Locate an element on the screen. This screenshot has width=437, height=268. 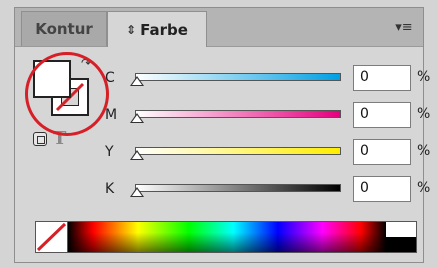
slider-row-m: M 0 % is located at coordinates (267, 117).